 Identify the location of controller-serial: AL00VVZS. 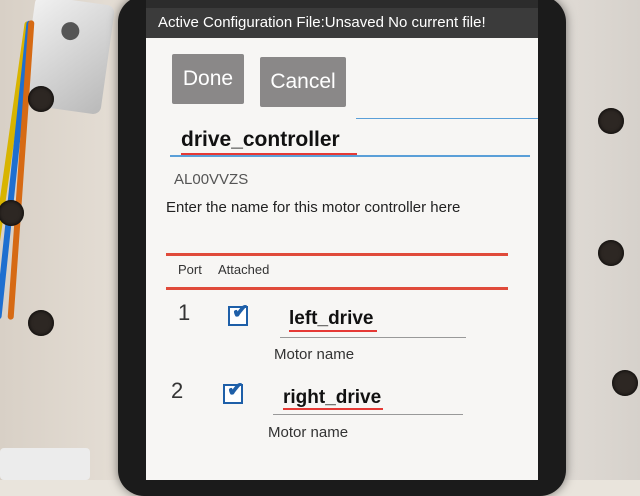
(211, 179).